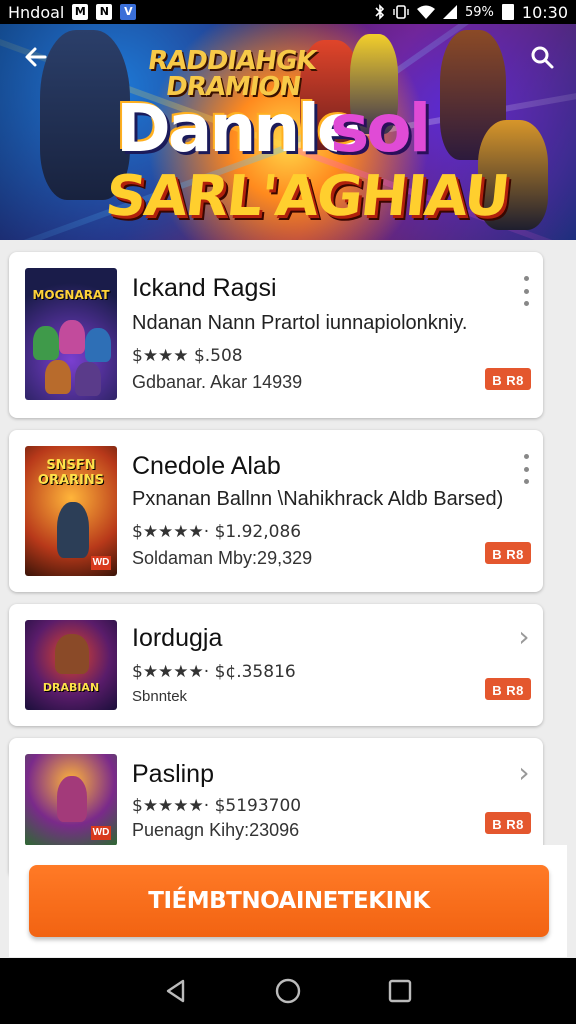 The image size is (576, 1024). What do you see at coordinates (187, 356) in the screenshot?
I see `item-rating-price: $★★★ $.508` at bounding box center [187, 356].